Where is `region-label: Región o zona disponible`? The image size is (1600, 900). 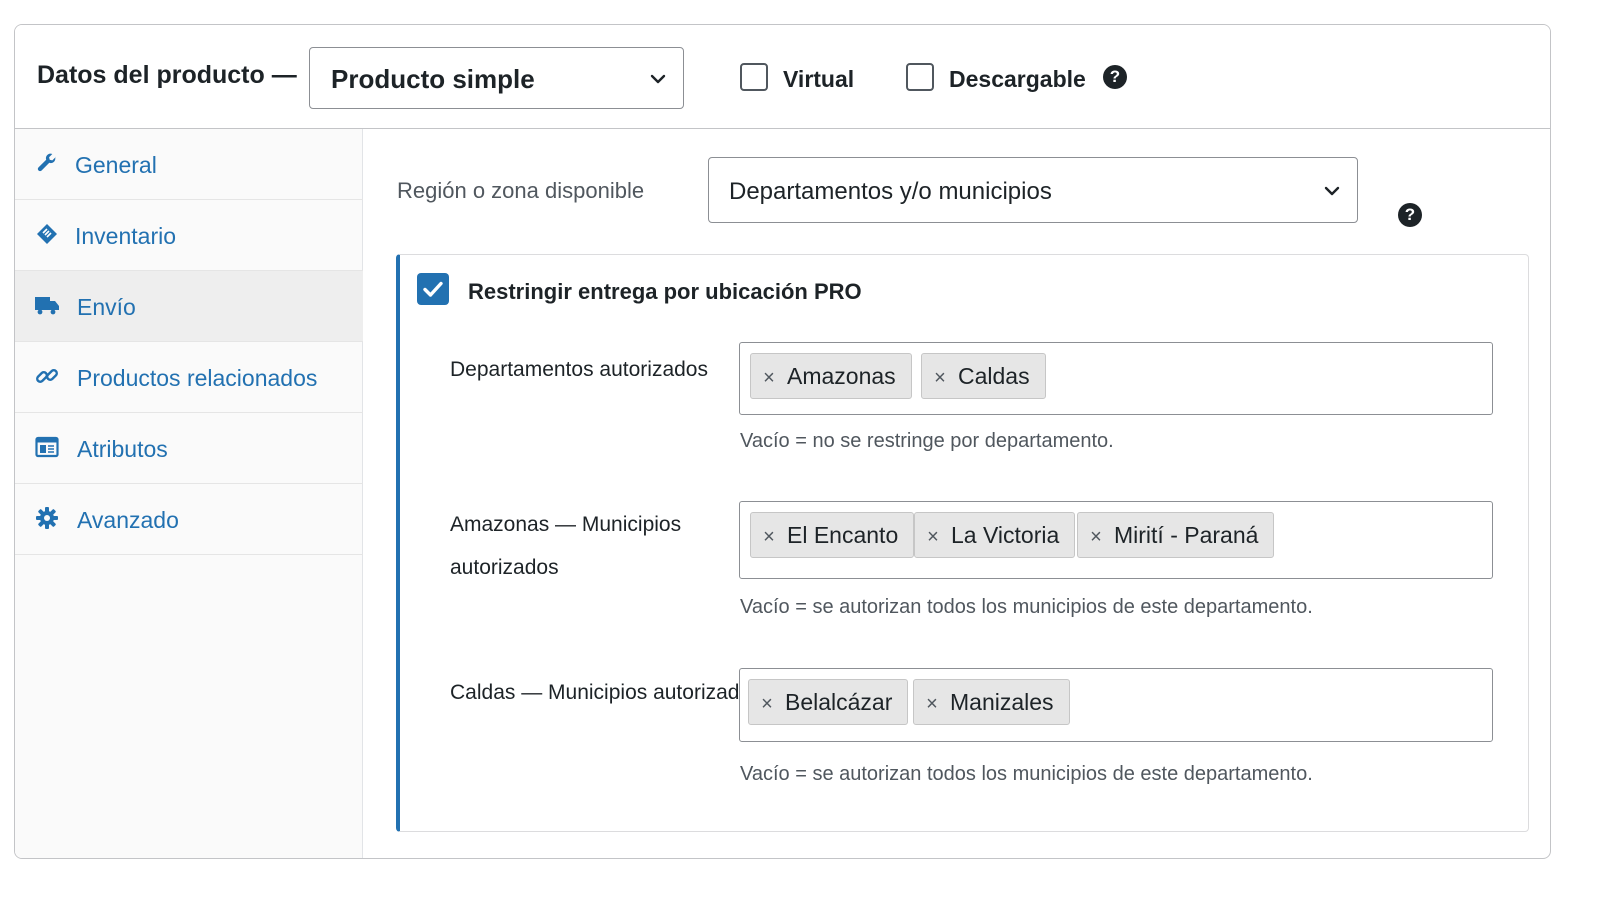 region-label: Región o zona disponible is located at coordinates (521, 190).